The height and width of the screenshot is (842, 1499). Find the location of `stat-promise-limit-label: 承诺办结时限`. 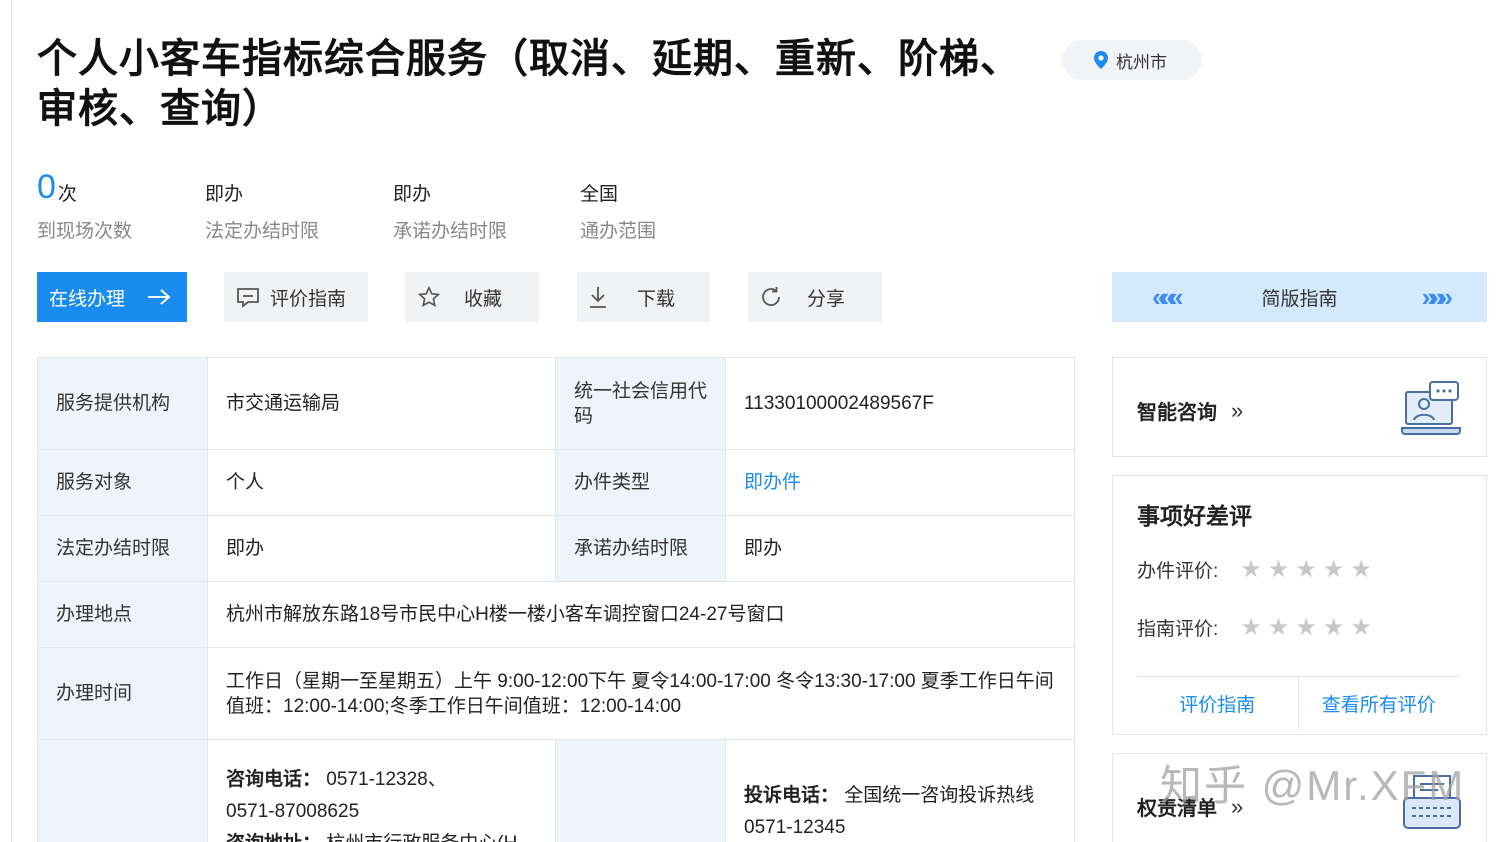

stat-promise-limit-label: 承诺办结时限 is located at coordinates (450, 231).